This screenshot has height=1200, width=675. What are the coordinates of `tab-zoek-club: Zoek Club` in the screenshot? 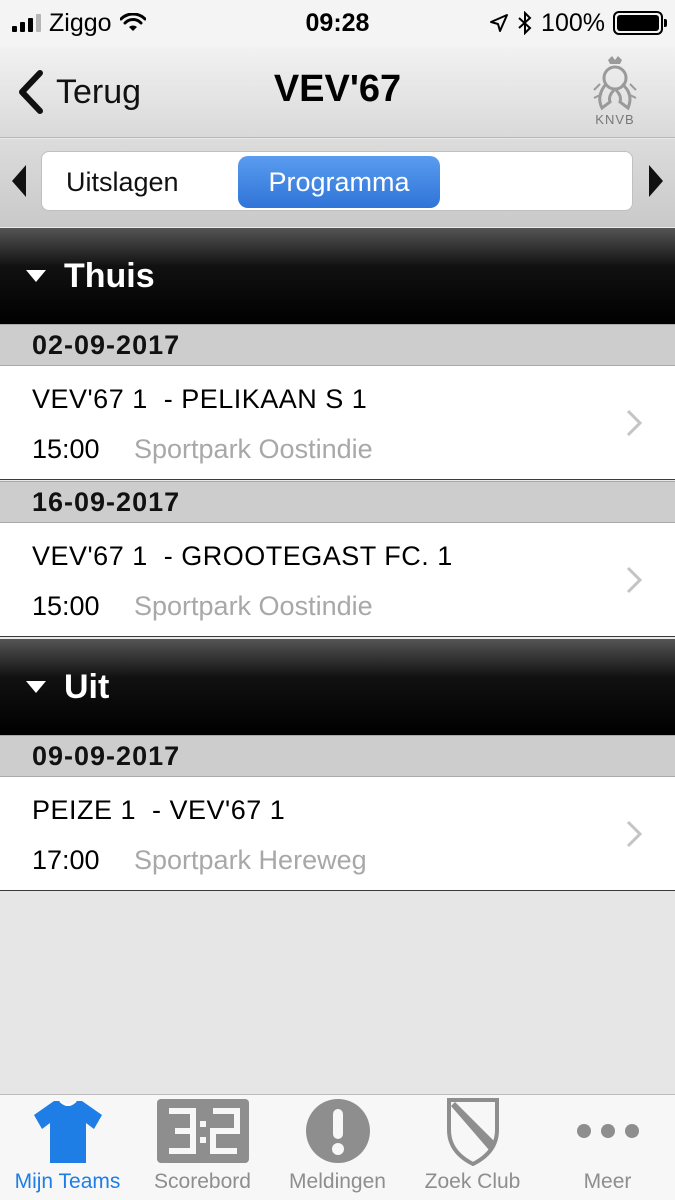 It's located at (472, 1147).